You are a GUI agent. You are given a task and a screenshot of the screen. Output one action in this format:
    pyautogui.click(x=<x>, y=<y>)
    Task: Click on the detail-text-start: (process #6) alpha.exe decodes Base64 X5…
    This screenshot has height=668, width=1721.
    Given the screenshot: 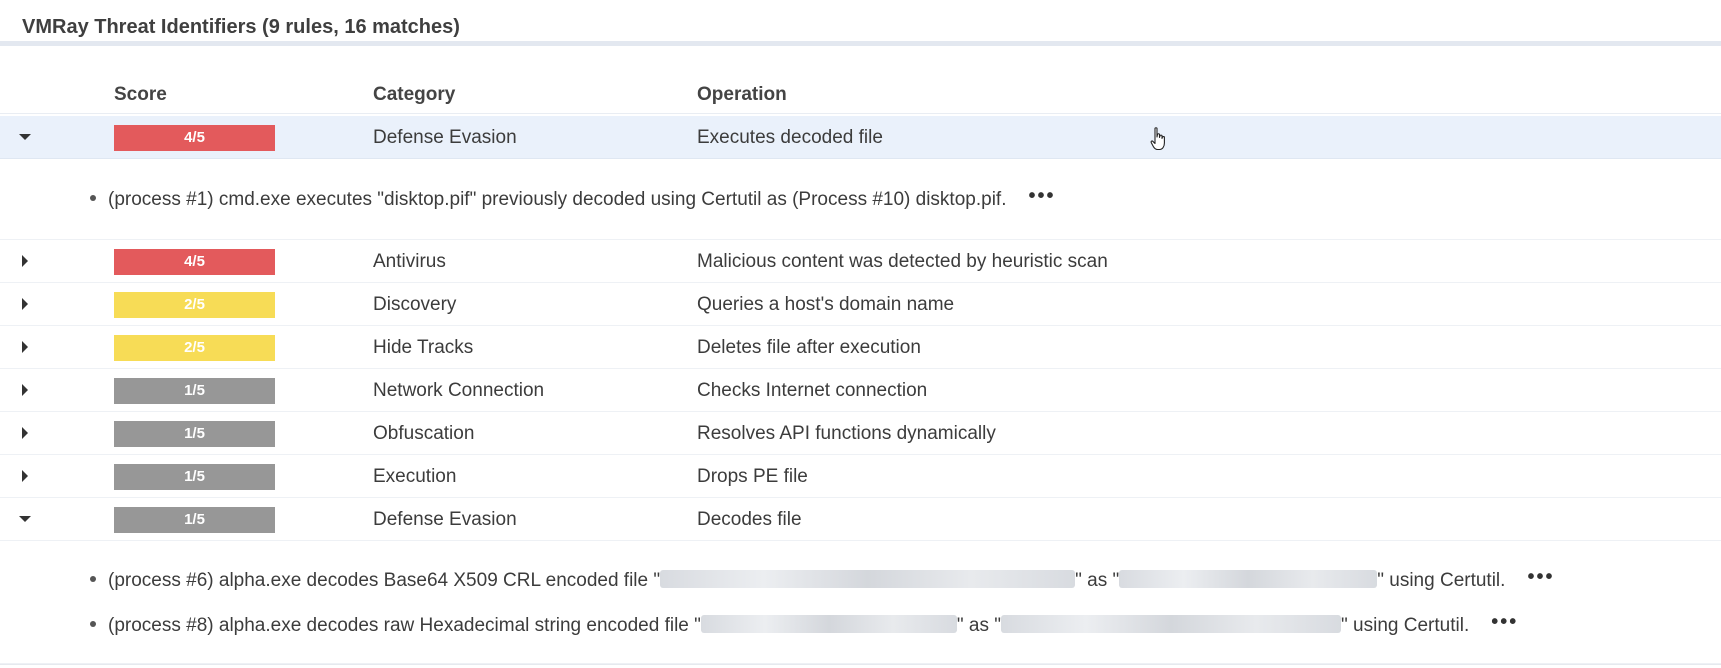 What is the action you would take?
    pyautogui.click(x=384, y=580)
    